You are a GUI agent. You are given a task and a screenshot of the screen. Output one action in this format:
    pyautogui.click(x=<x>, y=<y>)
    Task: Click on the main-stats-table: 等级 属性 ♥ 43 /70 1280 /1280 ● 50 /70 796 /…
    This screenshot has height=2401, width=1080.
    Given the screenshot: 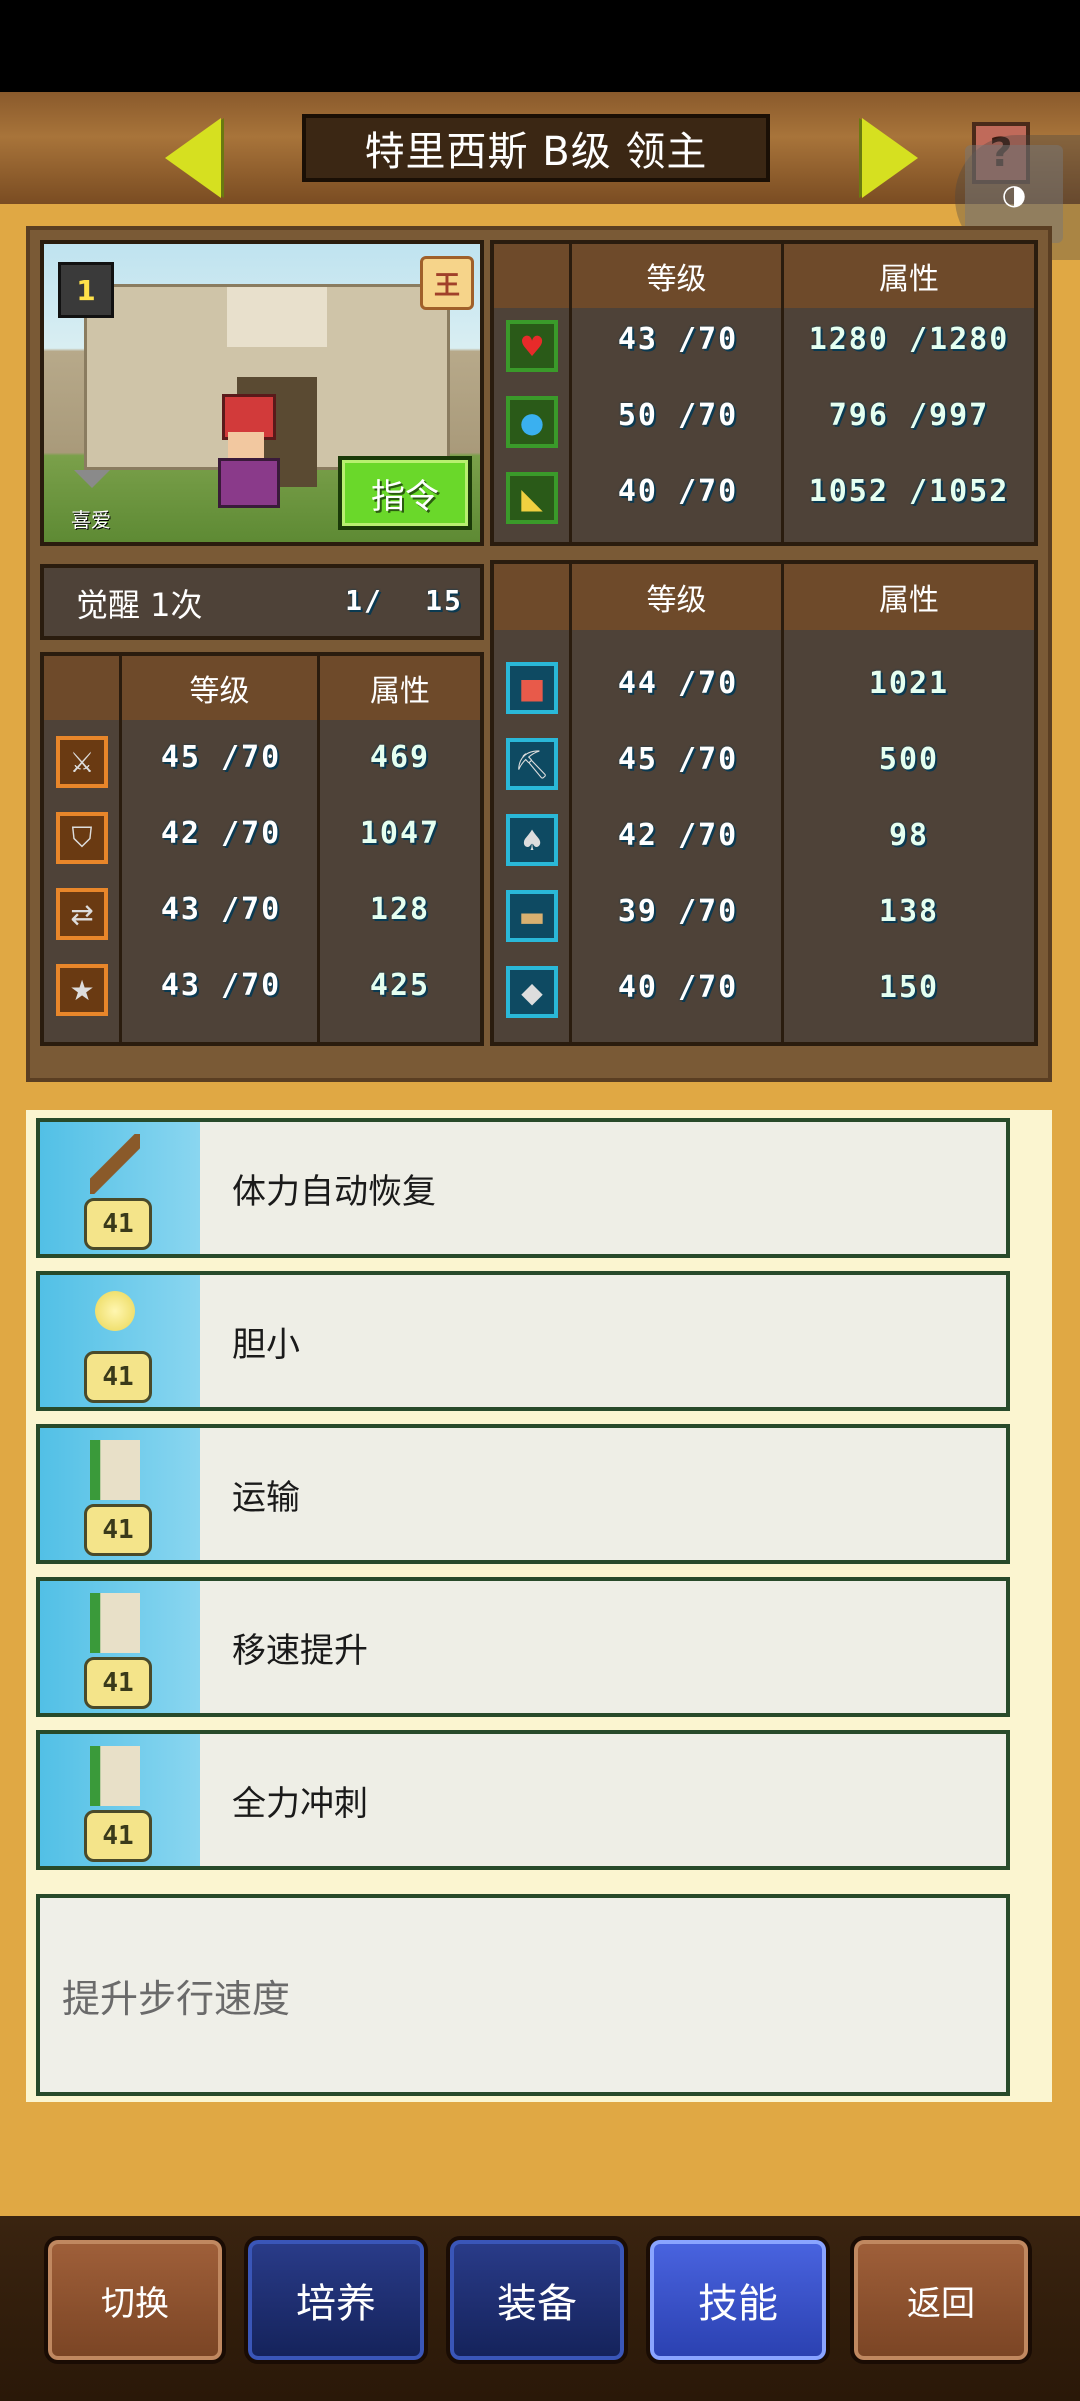 What is the action you would take?
    pyautogui.click(x=764, y=393)
    